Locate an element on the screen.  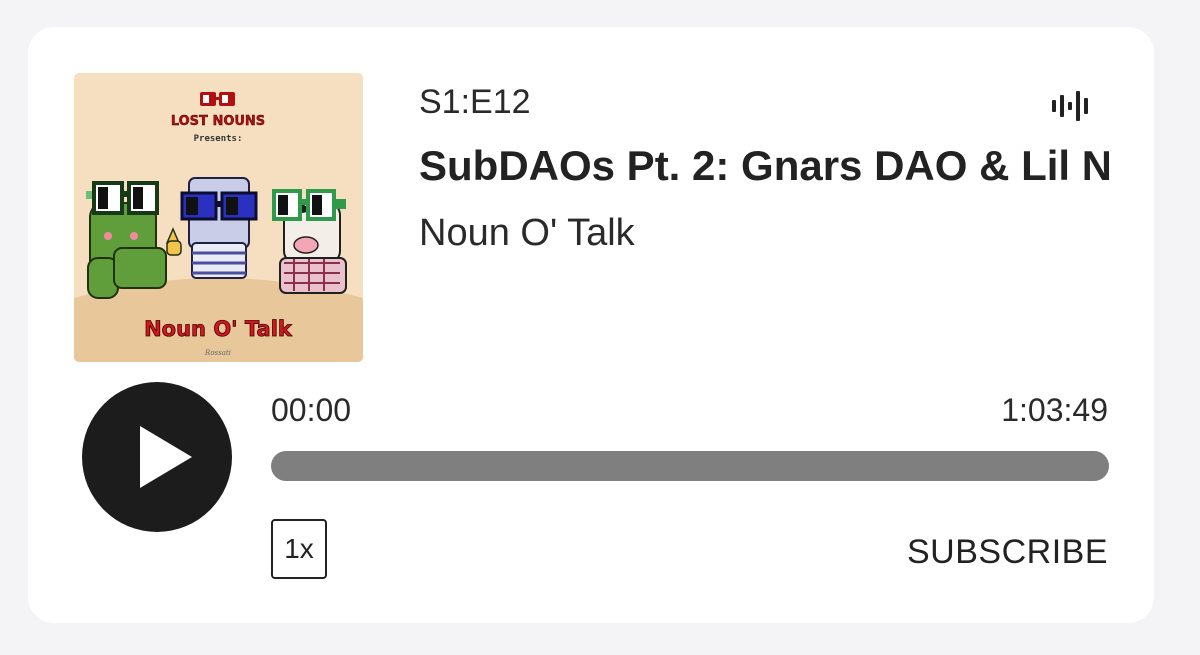
episode-number: S1:E12 is located at coordinates (475, 102).